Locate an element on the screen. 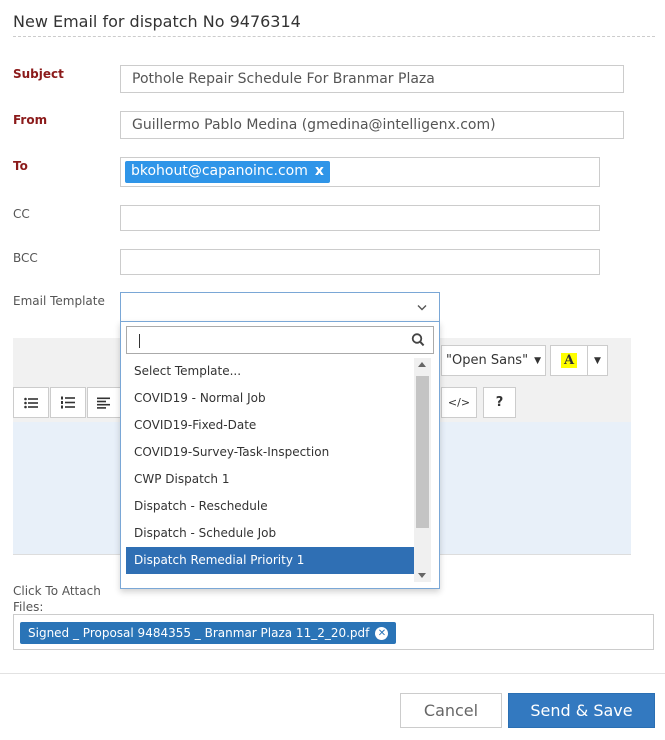 This screenshot has width=665, height=740. font-family-value: "Open Sans" is located at coordinates (487, 360).